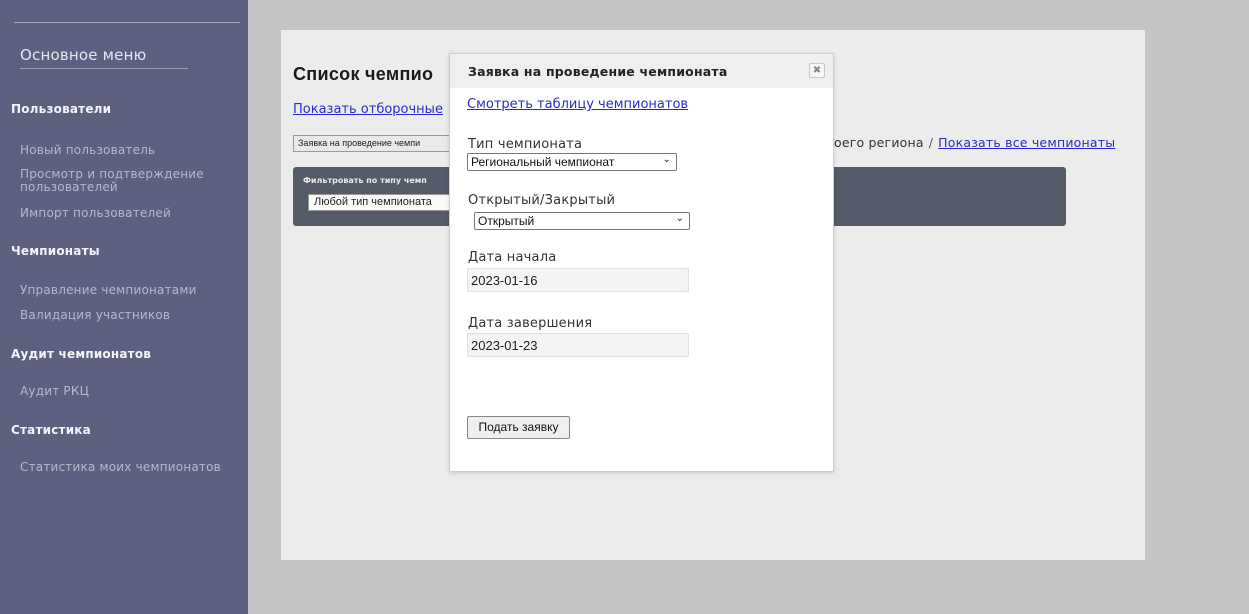 This screenshot has height=614, width=1249. What do you see at coordinates (108, 290) in the screenshot?
I see `sidebar-item-manage-championships: Управление чемпионатами` at bounding box center [108, 290].